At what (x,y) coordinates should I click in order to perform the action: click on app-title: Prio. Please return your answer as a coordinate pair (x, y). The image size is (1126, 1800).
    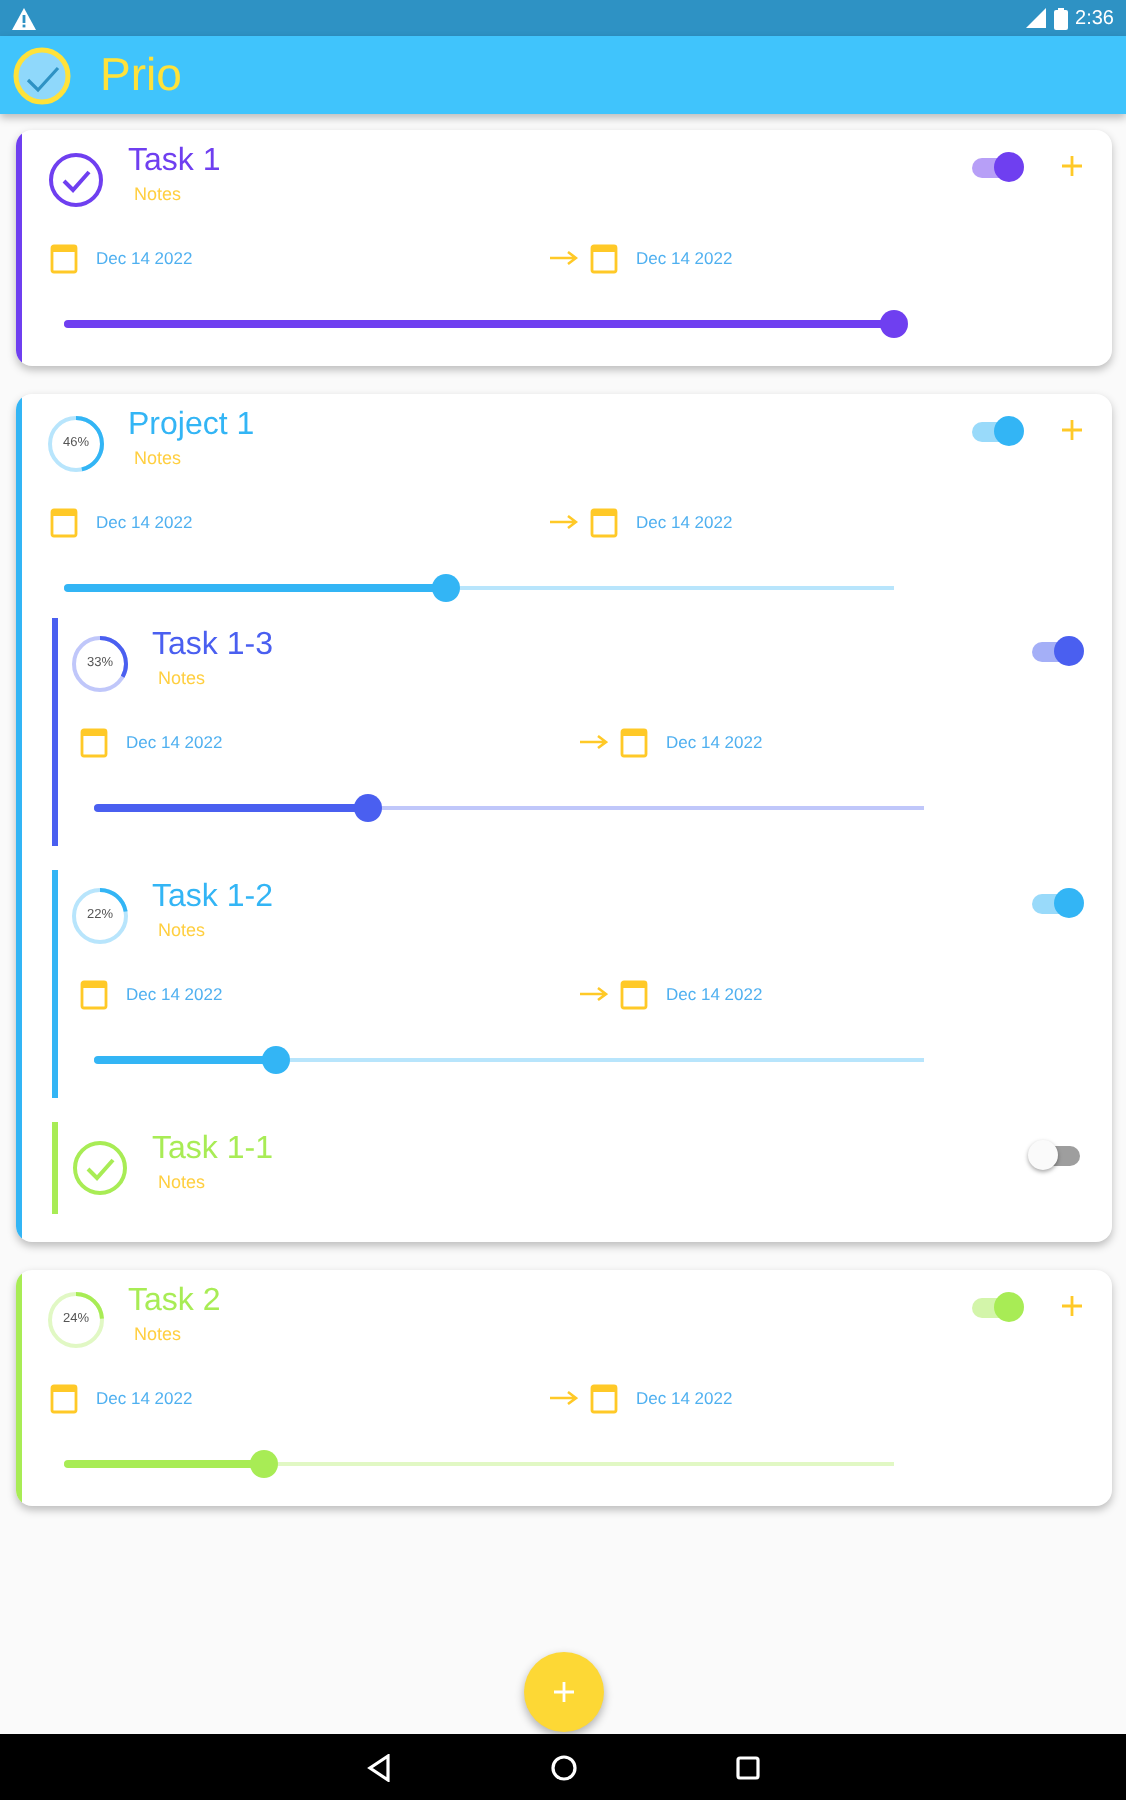
    Looking at the image, I should click on (141, 75).